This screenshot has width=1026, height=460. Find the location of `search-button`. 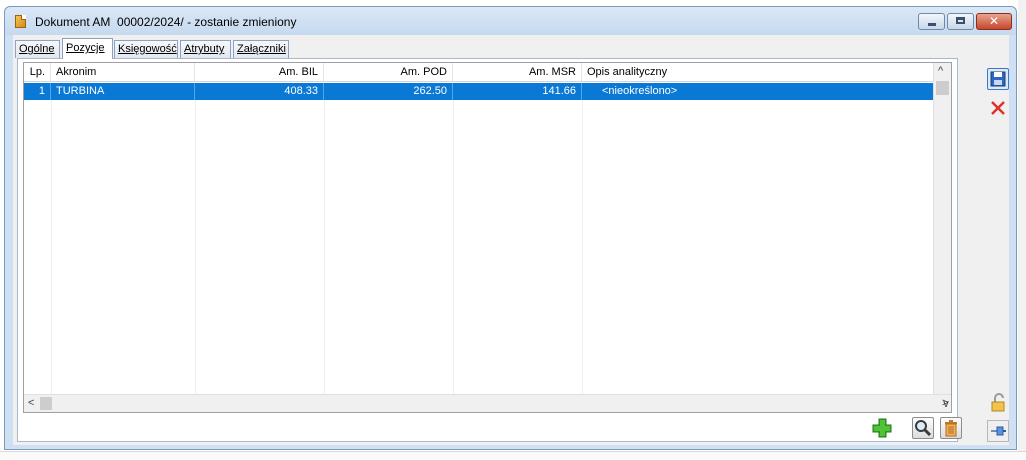

search-button is located at coordinates (923, 428).